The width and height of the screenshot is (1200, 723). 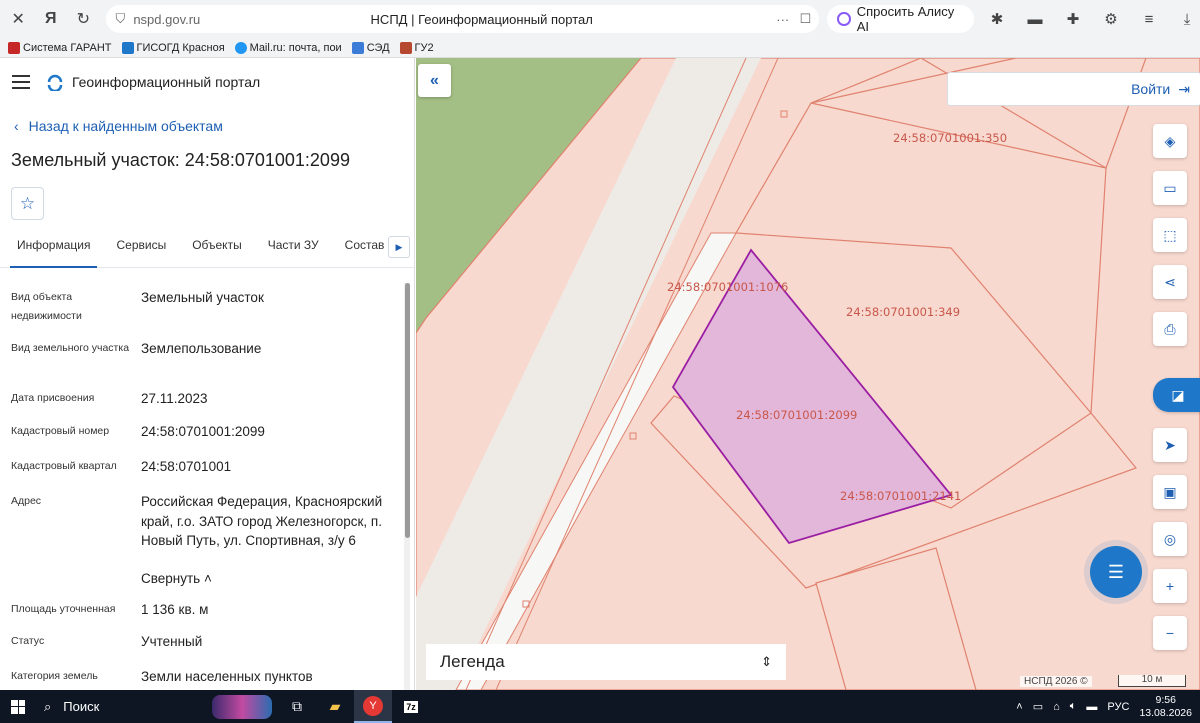 What do you see at coordinates (1111, 19) in the screenshot?
I see `settings-gear-icon: ⚙` at bounding box center [1111, 19].